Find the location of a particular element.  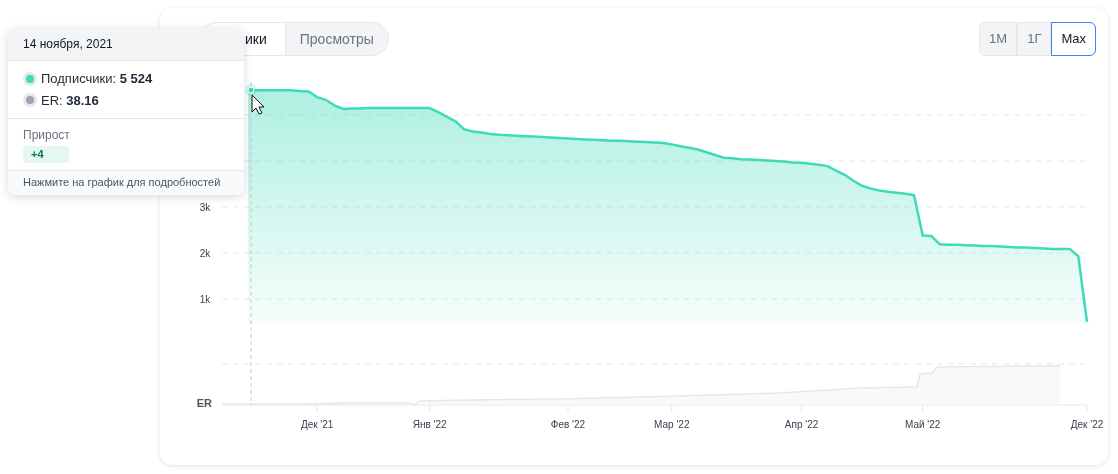

x-tick-label: Апр '22 is located at coordinates (801, 424).